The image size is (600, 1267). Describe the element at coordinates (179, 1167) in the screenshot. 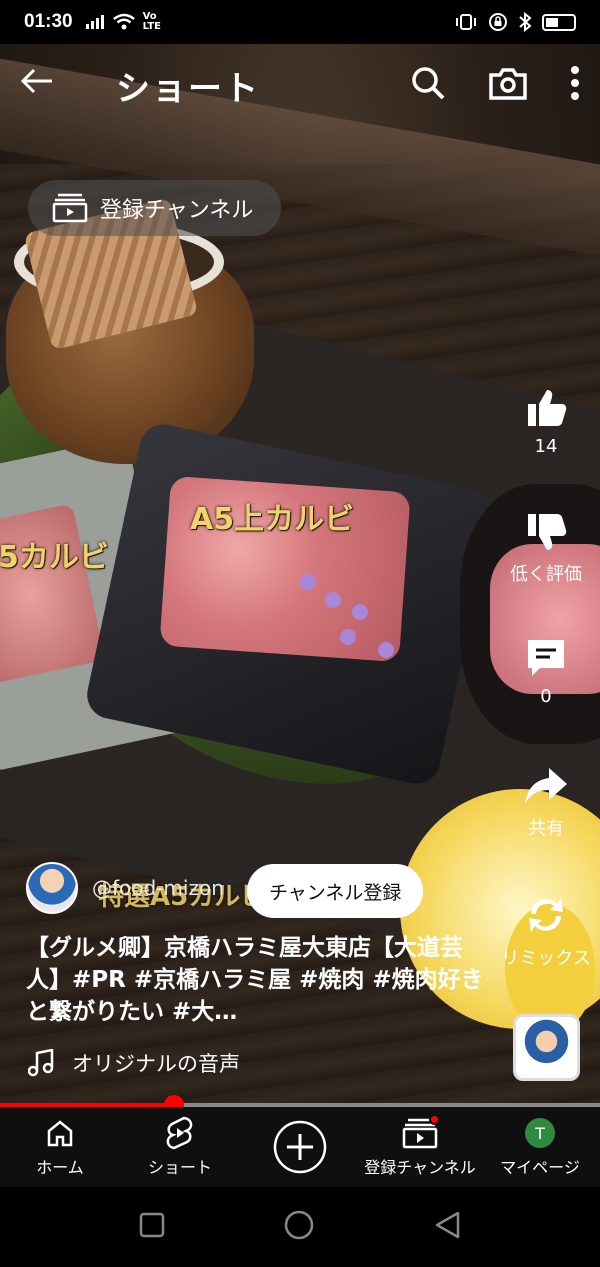

I see `nav-shorts-label: ショート` at that location.